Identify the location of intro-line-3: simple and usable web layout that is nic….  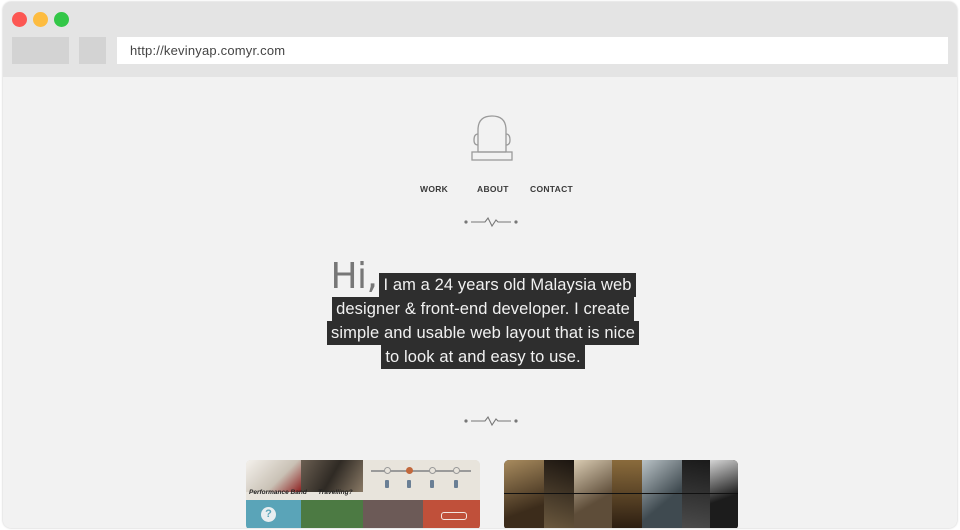
(483, 333).